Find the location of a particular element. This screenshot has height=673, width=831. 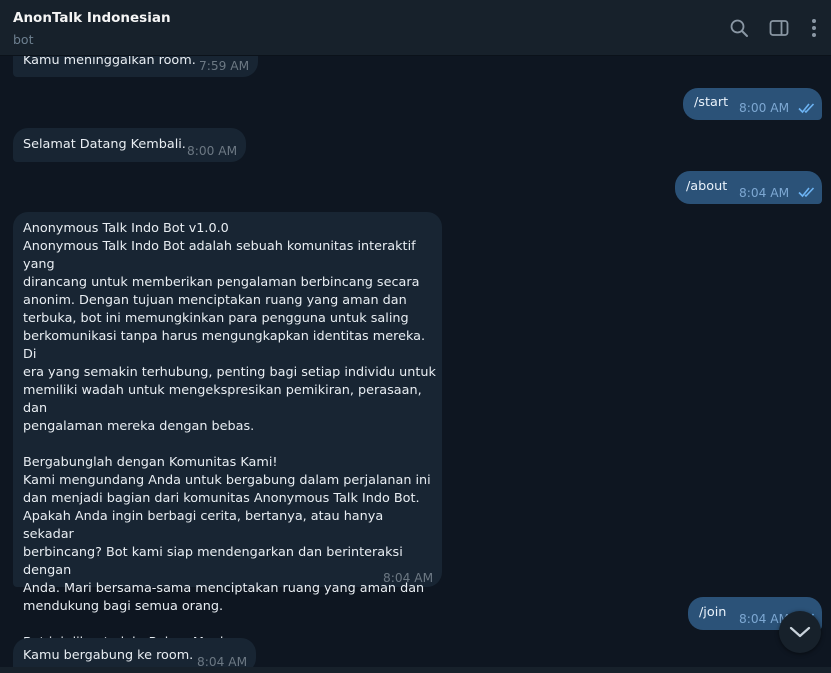

chat-title: AnonTalk Indonesian is located at coordinates (92, 18).